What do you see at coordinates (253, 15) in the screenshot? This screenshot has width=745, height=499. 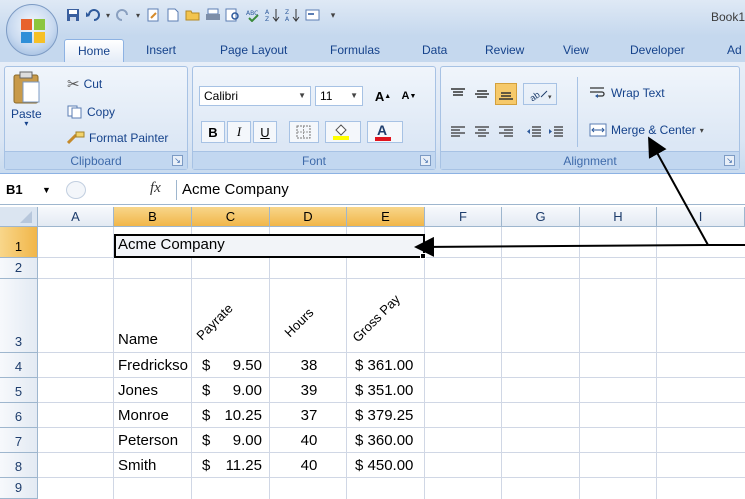 I see `spelling-icon: ABC` at bounding box center [253, 15].